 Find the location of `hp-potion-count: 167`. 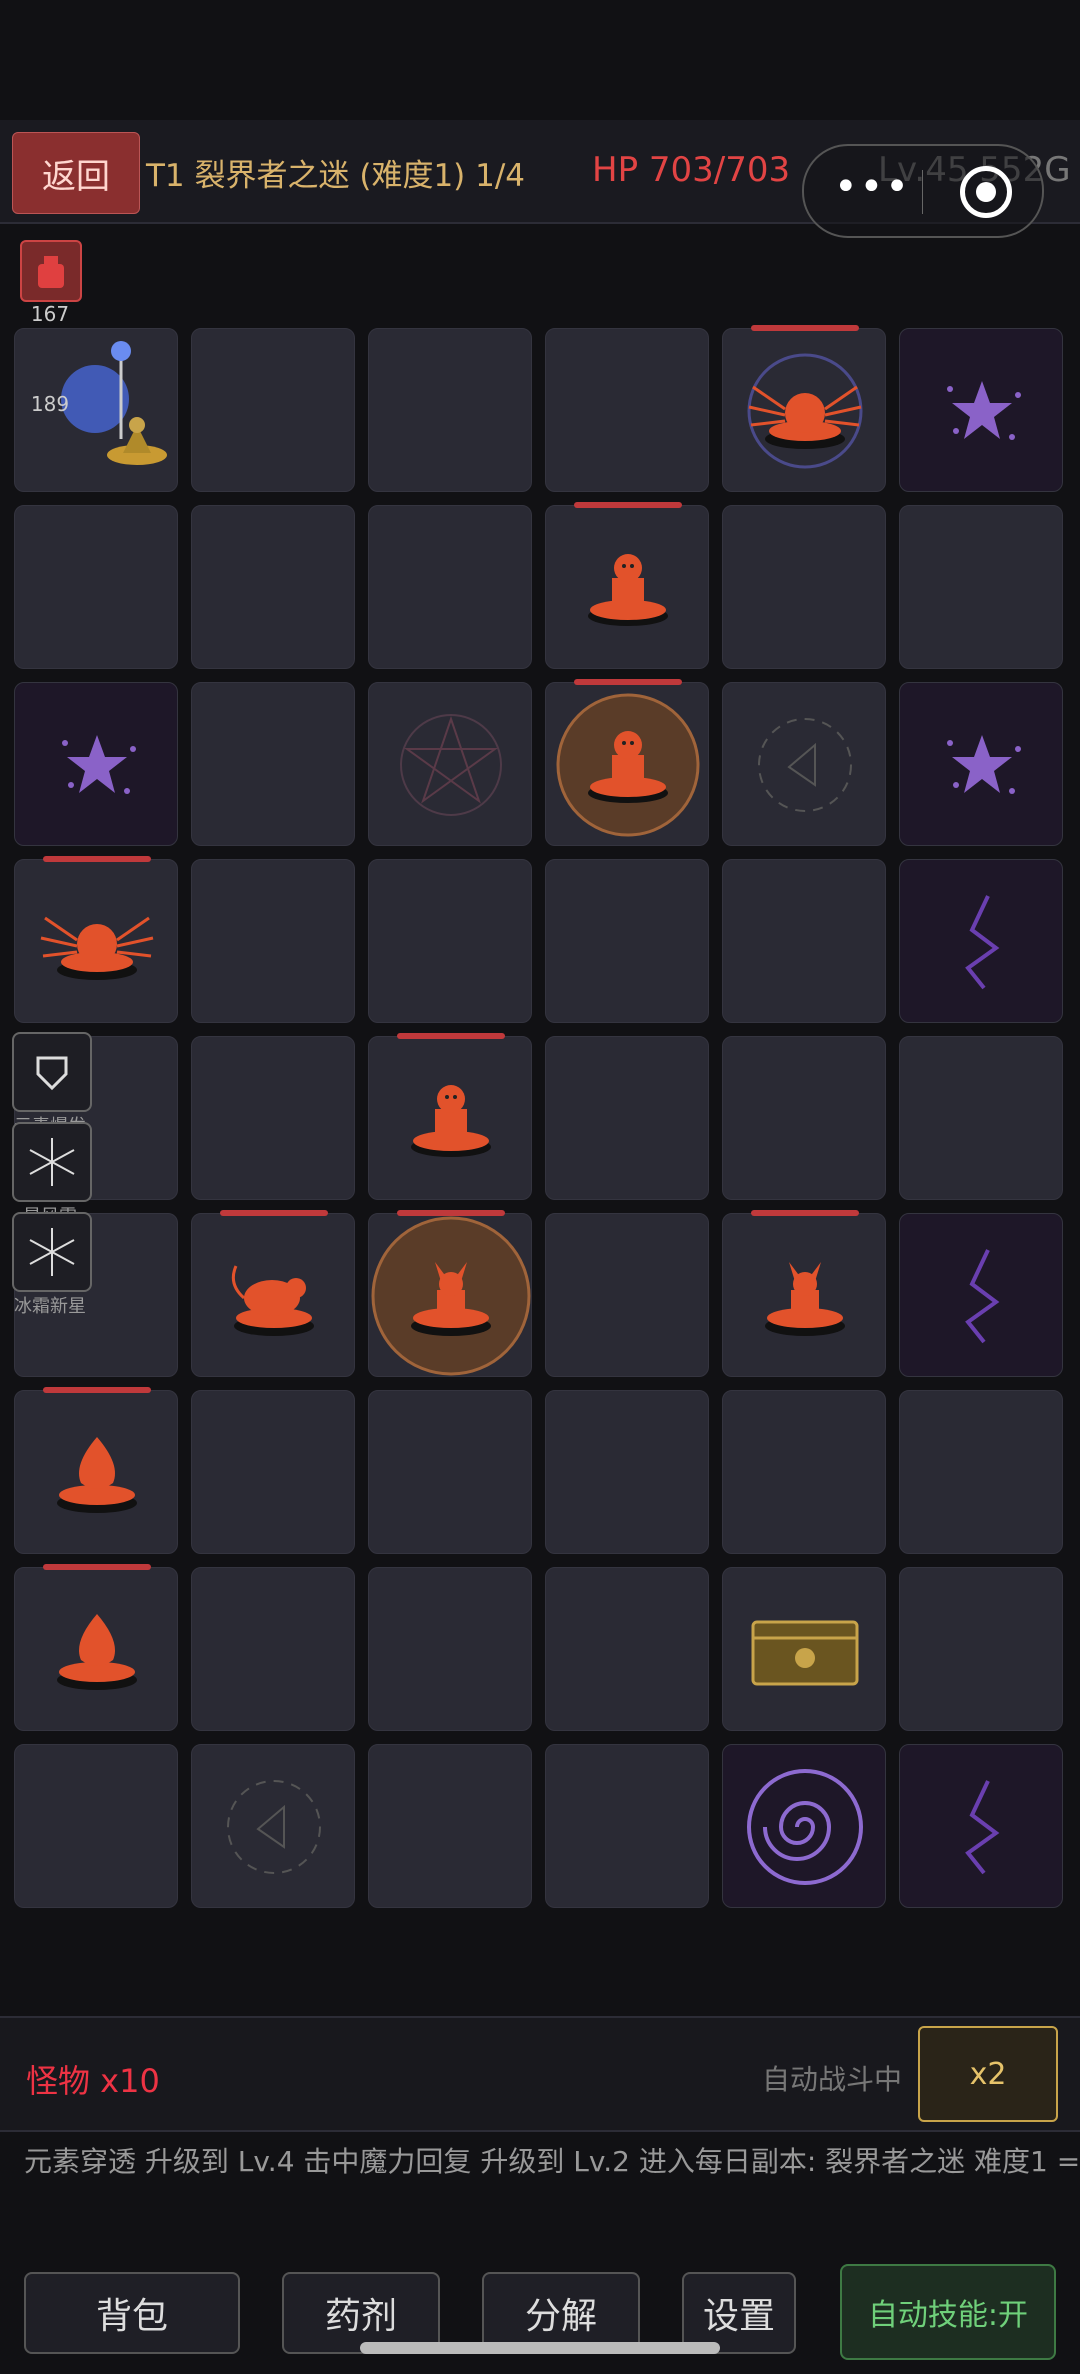

hp-potion-count: 167 is located at coordinates (50, 314).